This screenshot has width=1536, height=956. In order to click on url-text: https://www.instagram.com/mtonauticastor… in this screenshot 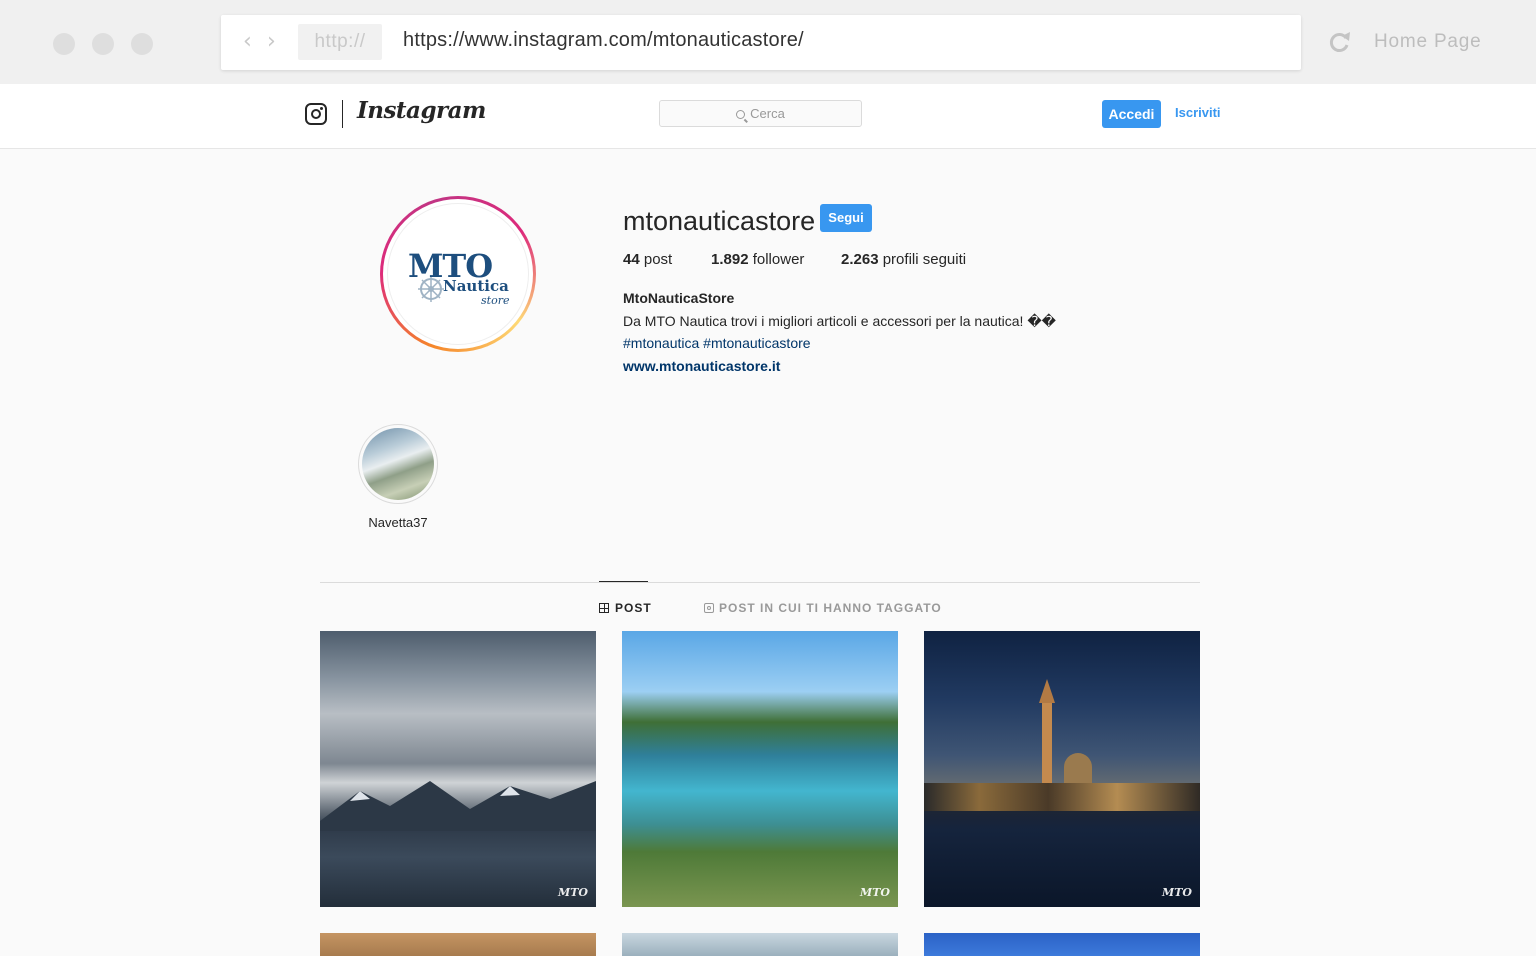, I will do `click(603, 40)`.